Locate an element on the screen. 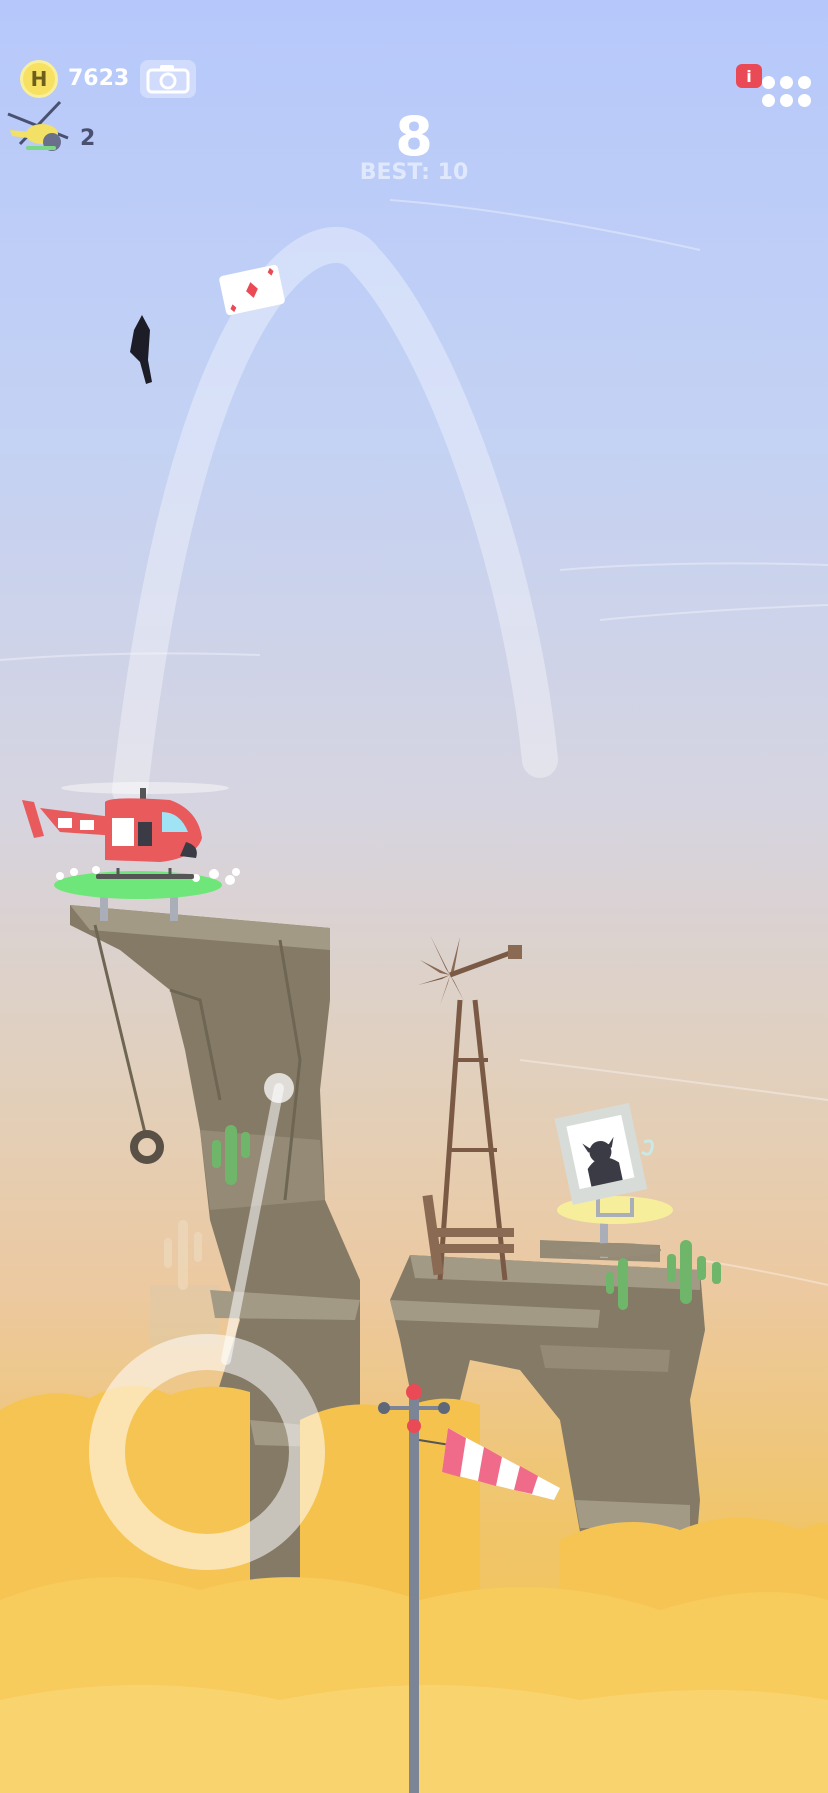 The width and height of the screenshot is (828, 1793). info-badge: i is located at coordinates (749, 76).